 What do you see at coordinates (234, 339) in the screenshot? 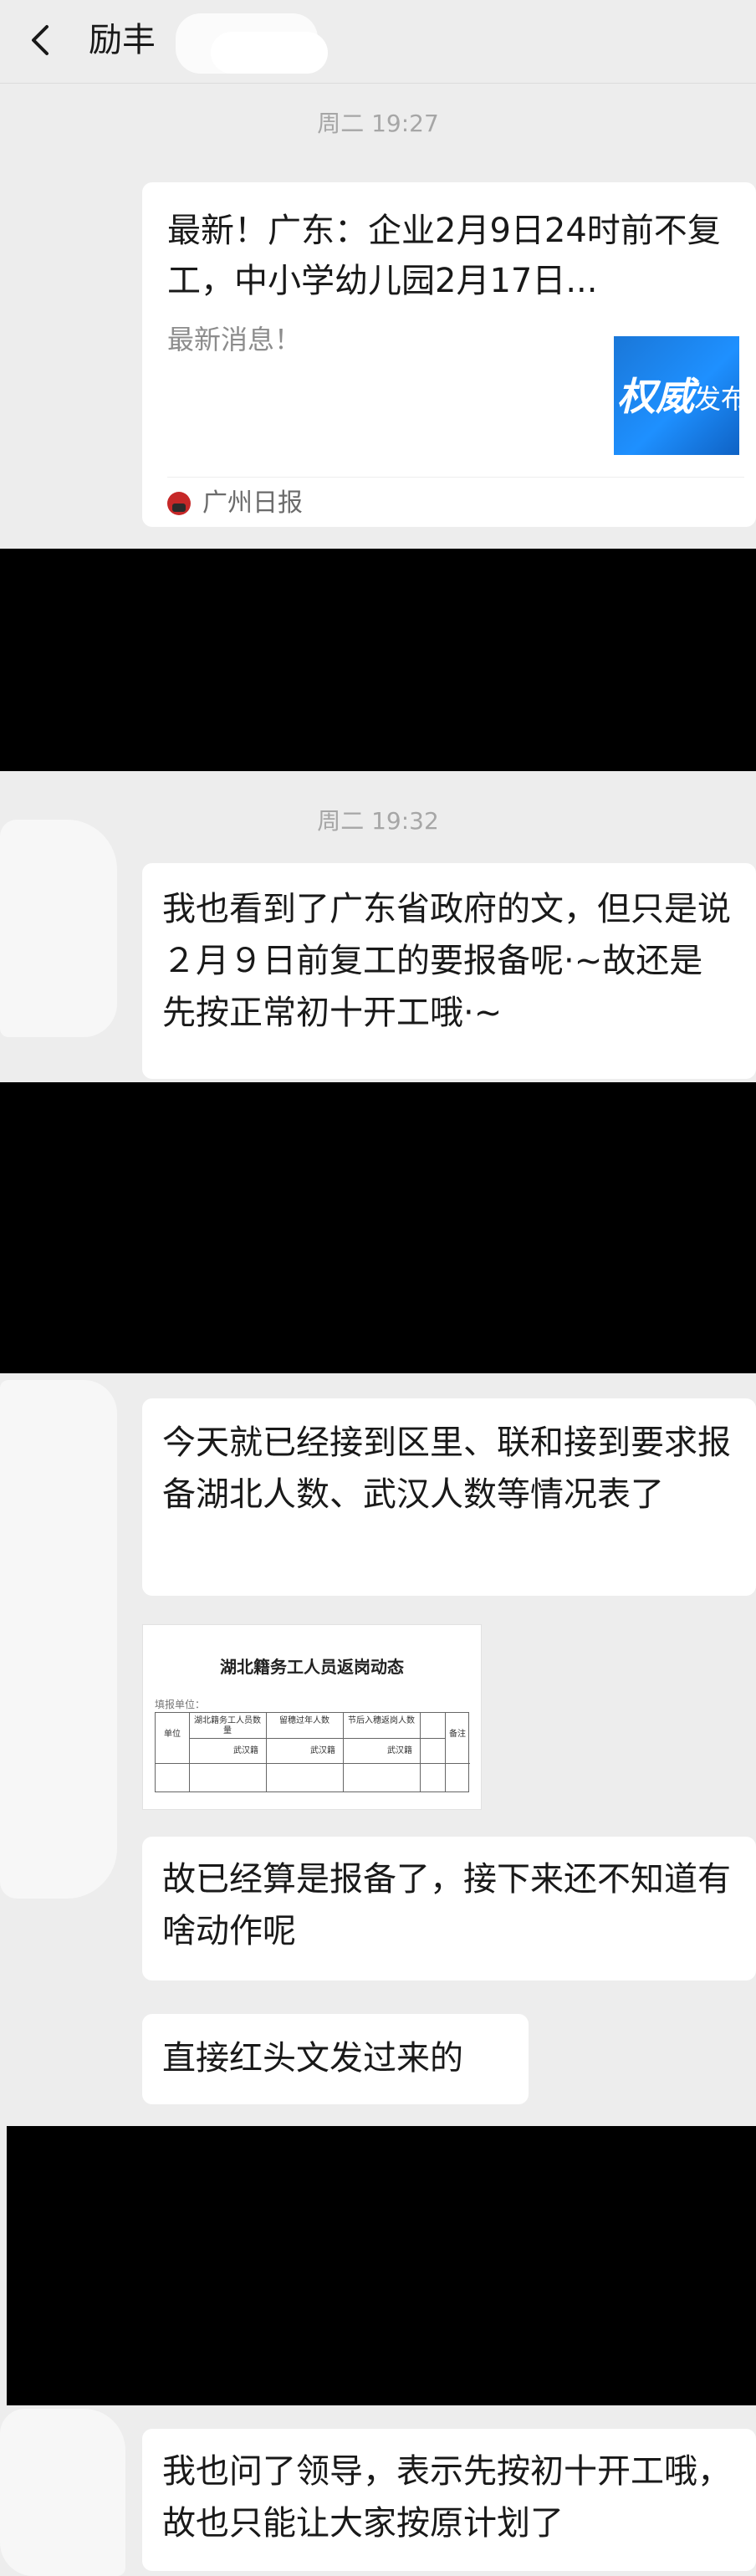
I see `article-description: 最新消息！` at bounding box center [234, 339].